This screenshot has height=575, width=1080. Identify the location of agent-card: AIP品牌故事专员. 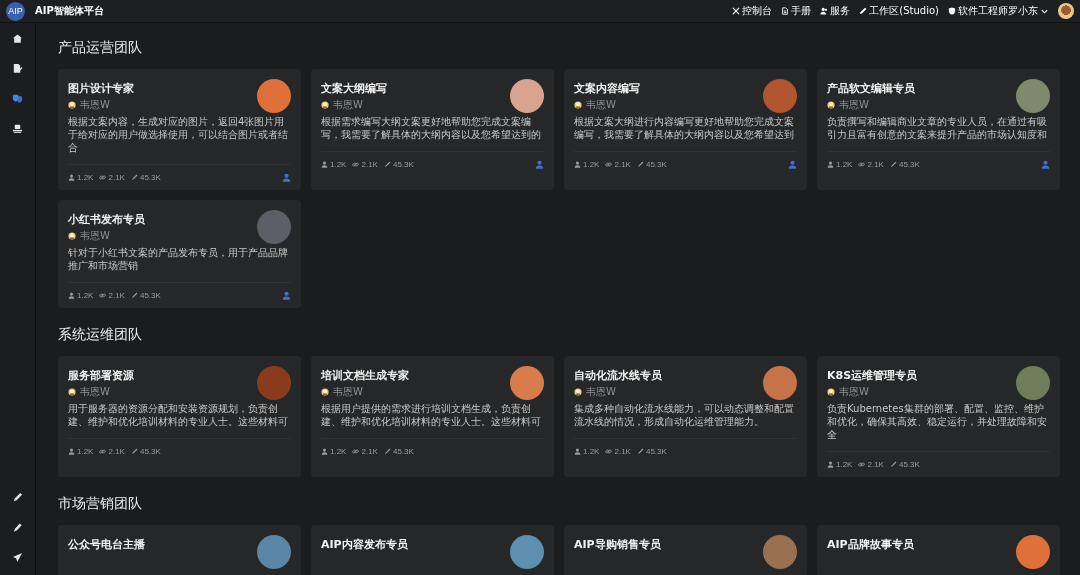
(938, 550).